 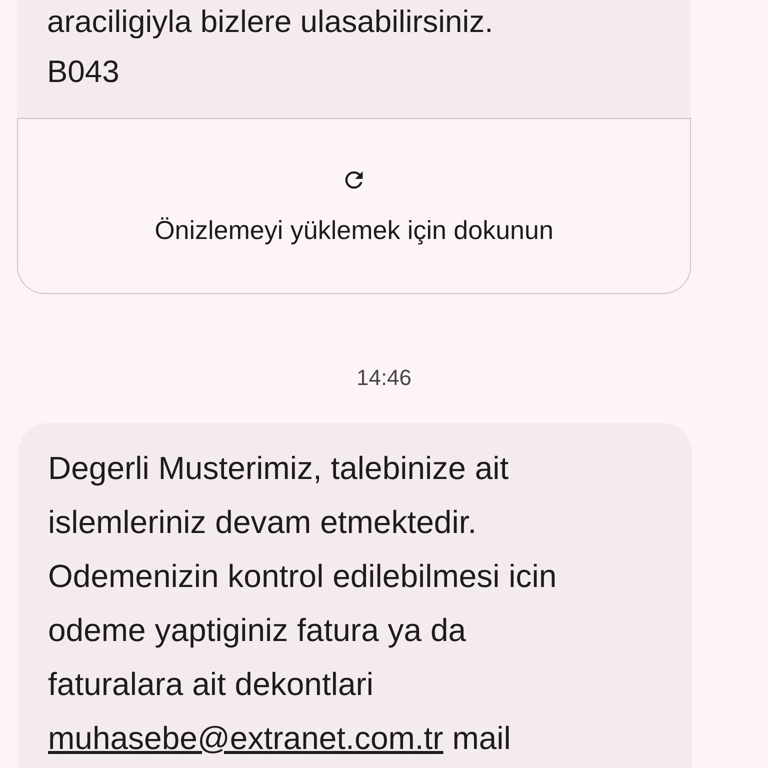 What do you see at coordinates (246, 738) in the screenshot?
I see `email-link: muhasebe@extranet.com.tr` at bounding box center [246, 738].